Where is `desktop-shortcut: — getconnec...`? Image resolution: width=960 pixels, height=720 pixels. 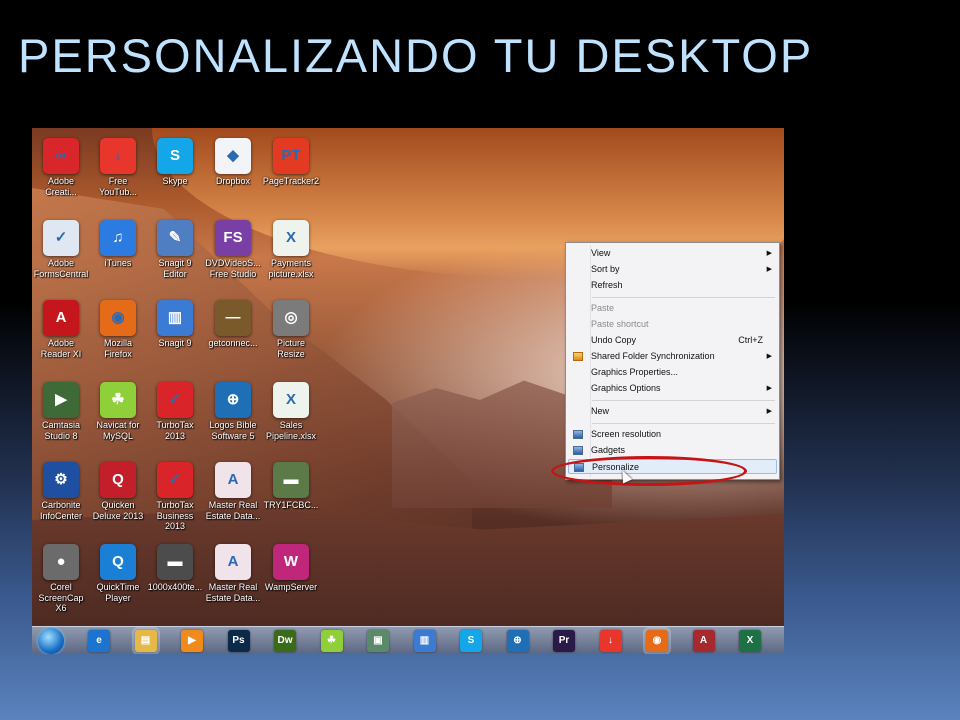
desktop-shortcut: — getconnec... is located at coordinates (233, 324).